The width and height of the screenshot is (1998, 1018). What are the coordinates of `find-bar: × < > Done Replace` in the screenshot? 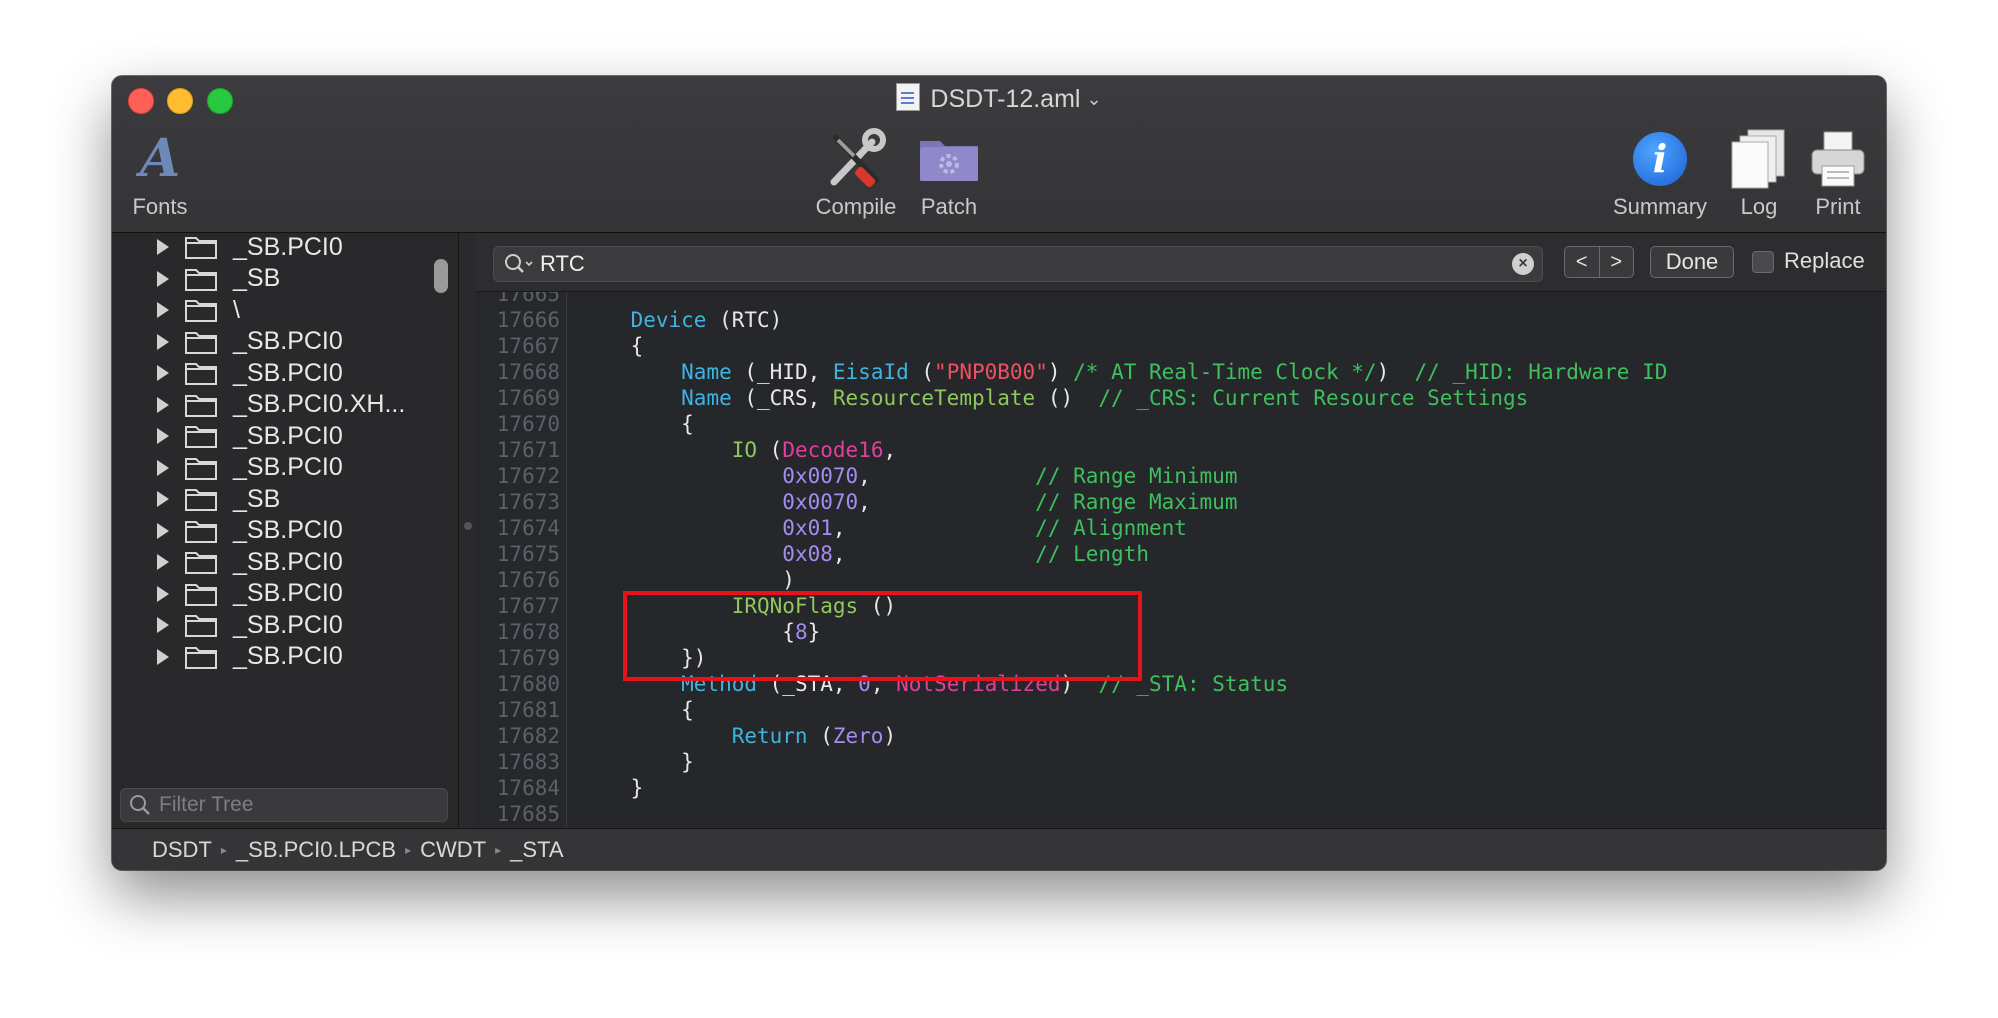 It's located at (1181, 262).